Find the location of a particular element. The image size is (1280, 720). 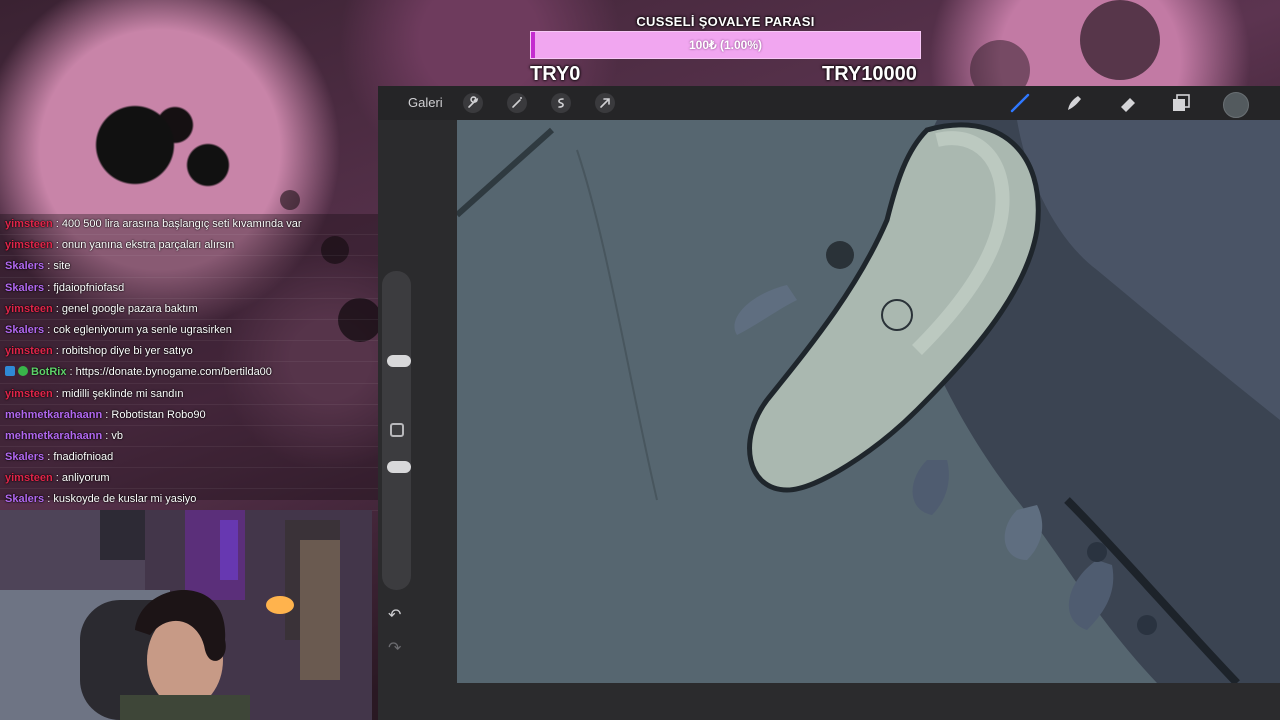

chat-text: fjdaiopfniofasd is located at coordinates (89, 287).